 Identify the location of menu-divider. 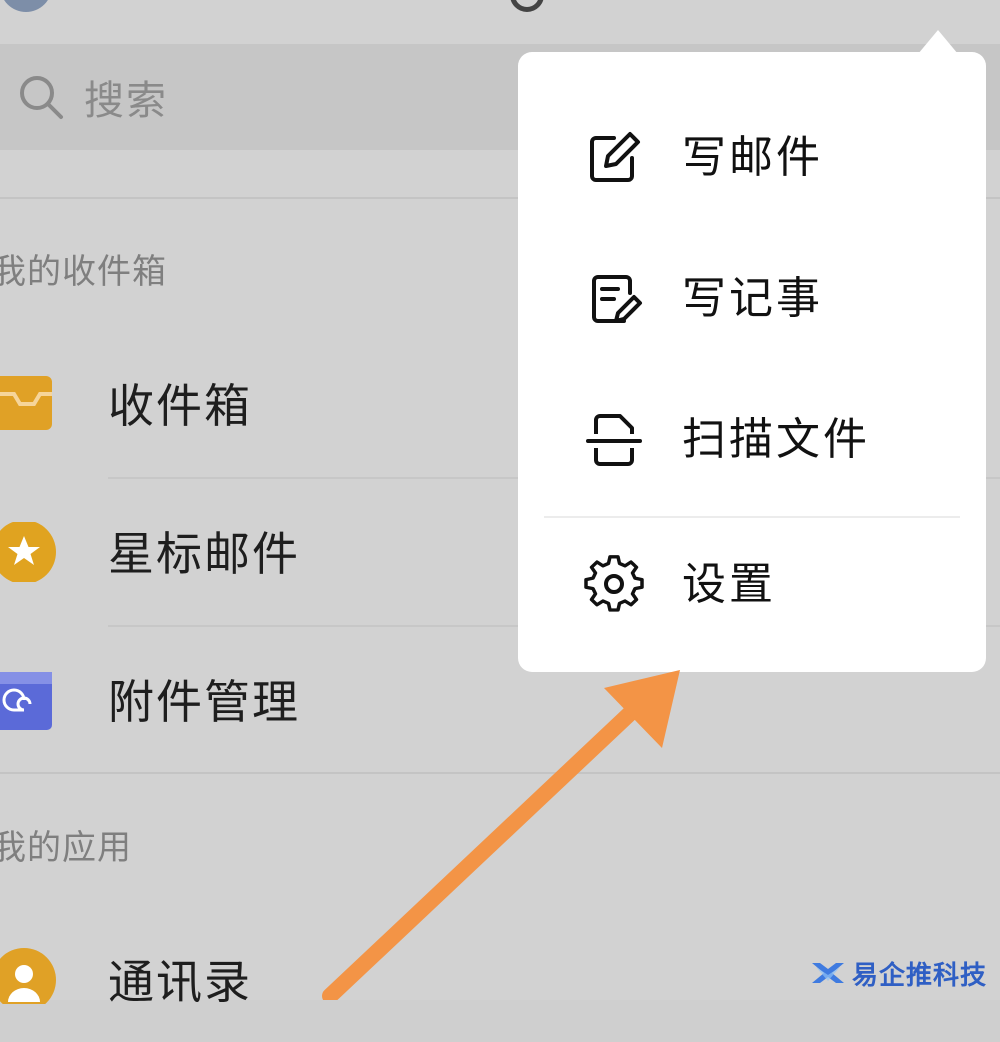
(752, 517).